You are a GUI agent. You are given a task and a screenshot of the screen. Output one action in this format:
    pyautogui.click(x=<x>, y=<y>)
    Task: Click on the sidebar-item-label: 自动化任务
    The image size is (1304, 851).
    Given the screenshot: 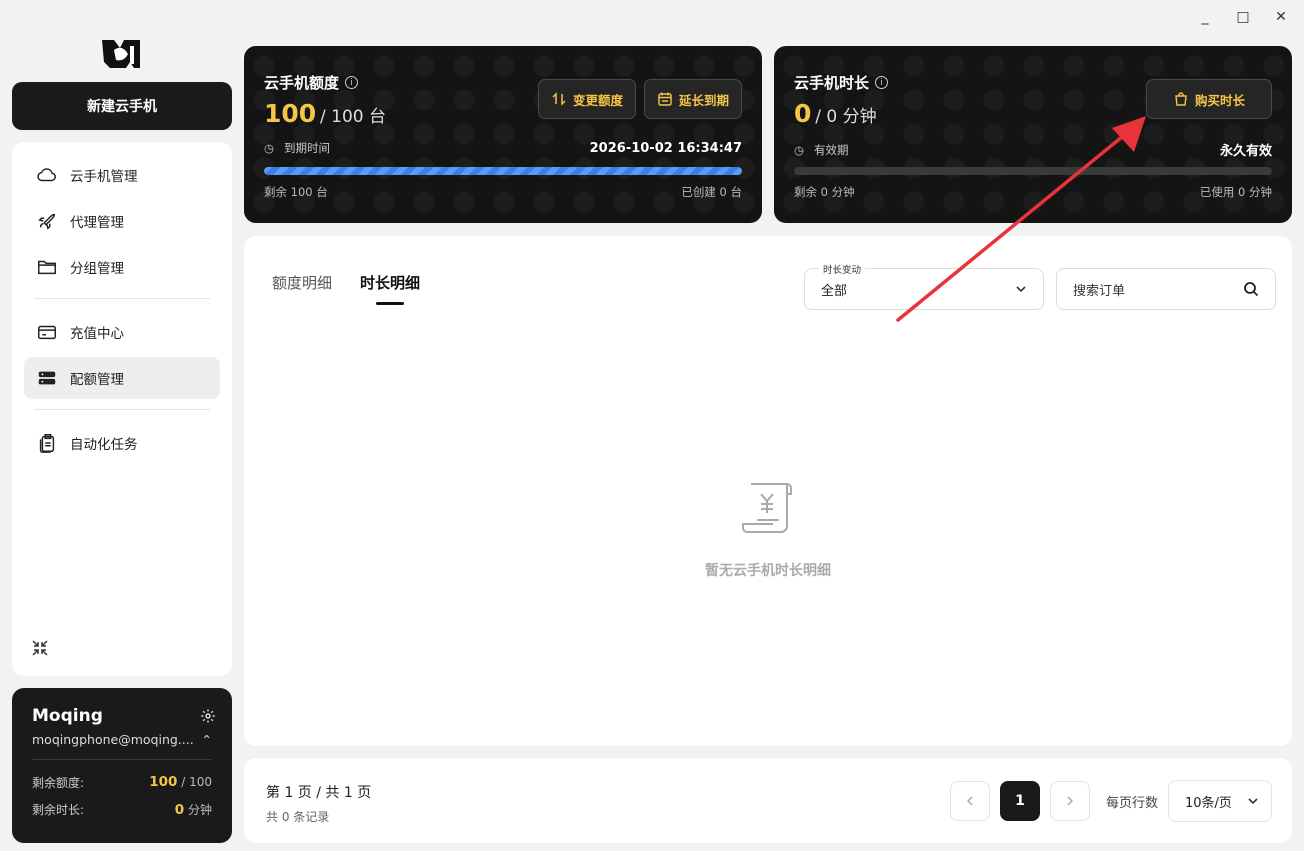 What is the action you would take?
    pyautogui.click(x=104, y=445)
    